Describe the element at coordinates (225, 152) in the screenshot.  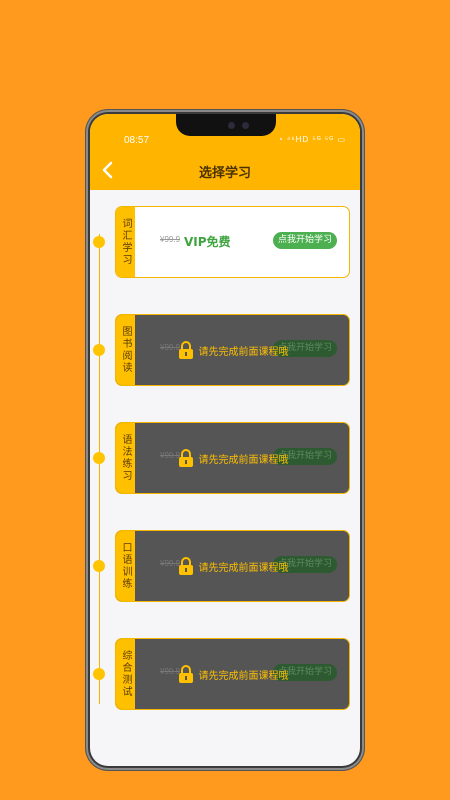
I see `header-bar: 08:57 ◔ ⁴⁶HD ⁵ᴳ ⁵ᴳ ▭ 选择学习` at that location.